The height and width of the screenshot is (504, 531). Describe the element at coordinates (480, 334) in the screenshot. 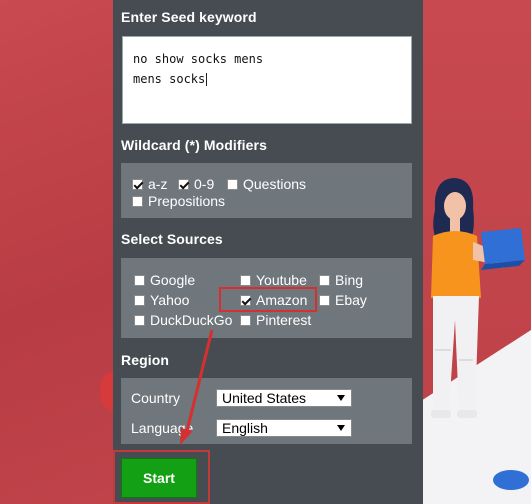

I see `woman-laptop-illustration` at that location.